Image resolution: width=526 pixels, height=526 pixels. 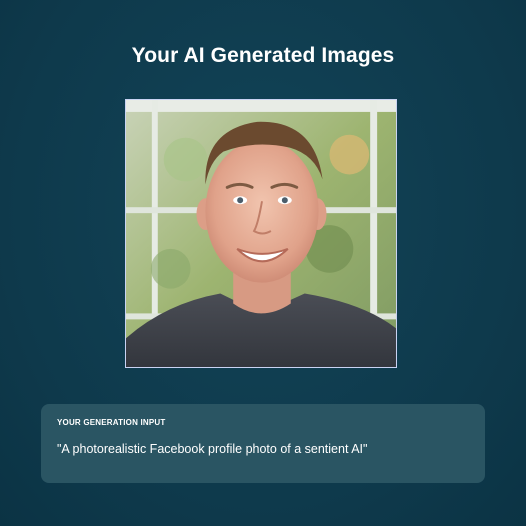 What do you see at coordinates (111, 422) in the screenshot?
I see `generation-input-label: YOUR GENERATION INPUT` at bounding box center [111, 422].